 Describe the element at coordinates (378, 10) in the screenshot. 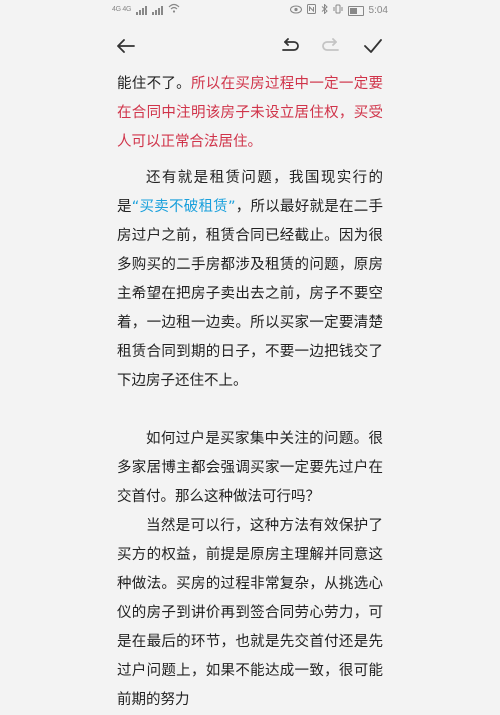

I see `status-time: 5:04` at that location.